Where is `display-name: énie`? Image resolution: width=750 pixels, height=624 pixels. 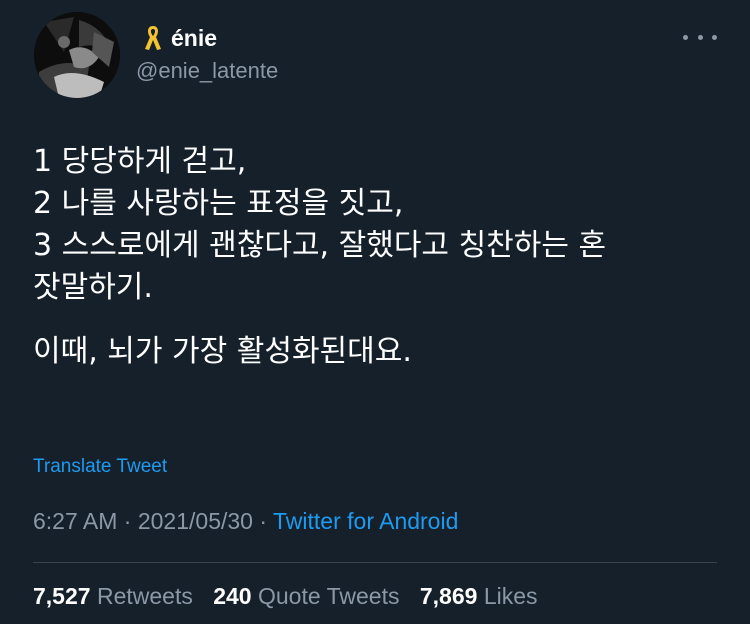
display-name: énie is located at coordinates (180, 38).